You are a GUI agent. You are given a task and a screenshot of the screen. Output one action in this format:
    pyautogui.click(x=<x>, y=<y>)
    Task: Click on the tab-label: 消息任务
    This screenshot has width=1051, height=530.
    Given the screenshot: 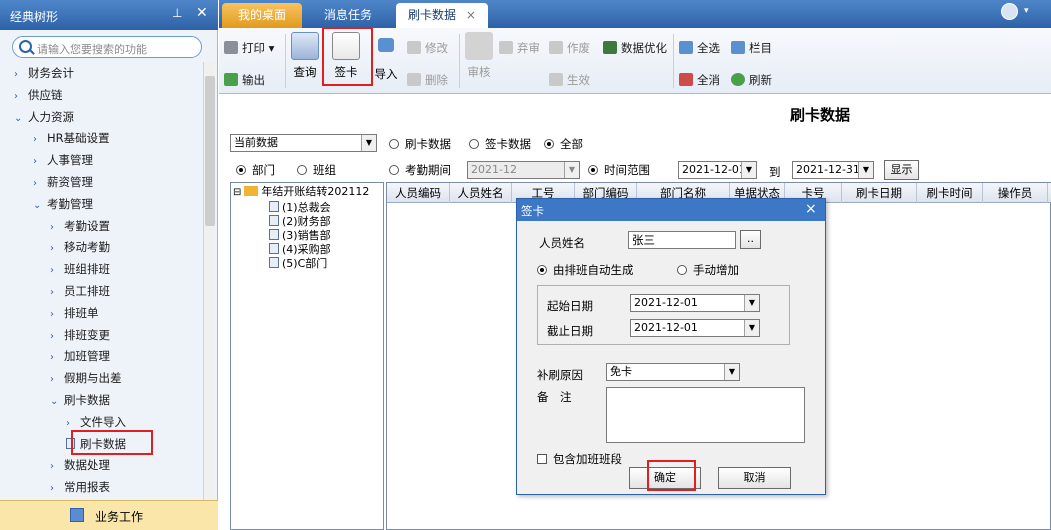 What is the action you would take?
    pyautogui.click(x=347, y=15)
    